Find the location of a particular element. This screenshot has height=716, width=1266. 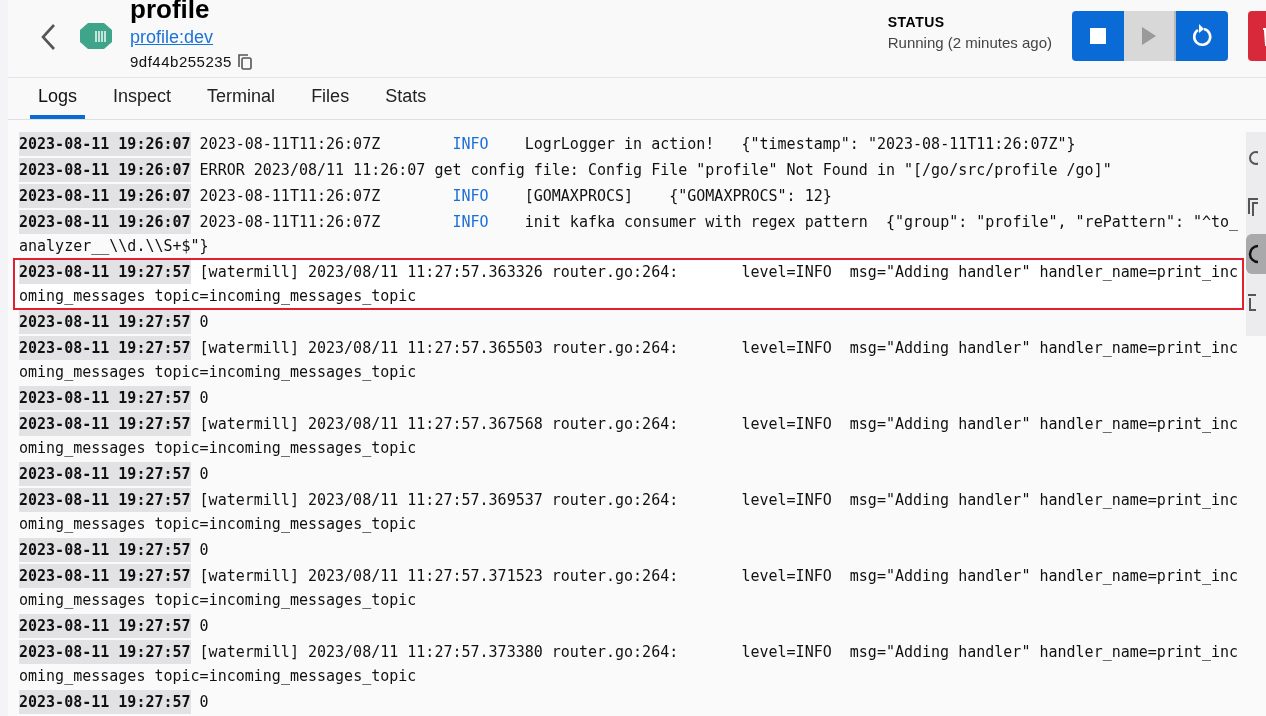

stop-button is located at coordinates (1098, 36).